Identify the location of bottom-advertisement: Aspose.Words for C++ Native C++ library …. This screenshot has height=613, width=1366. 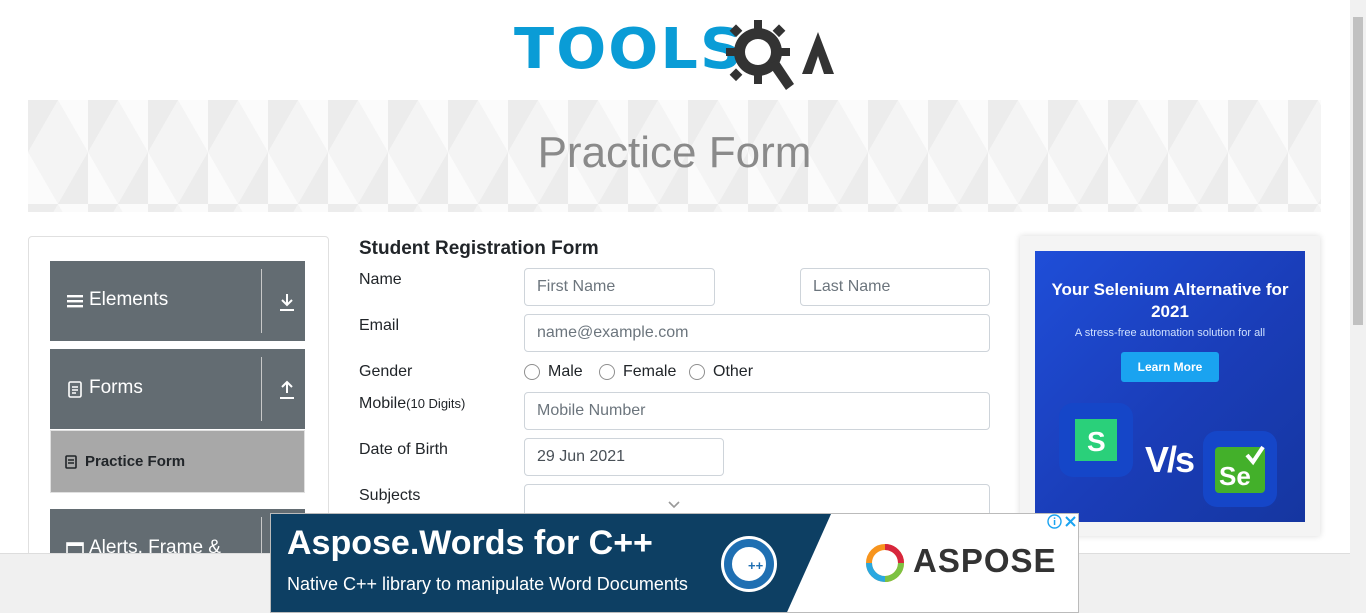
(674, 563).